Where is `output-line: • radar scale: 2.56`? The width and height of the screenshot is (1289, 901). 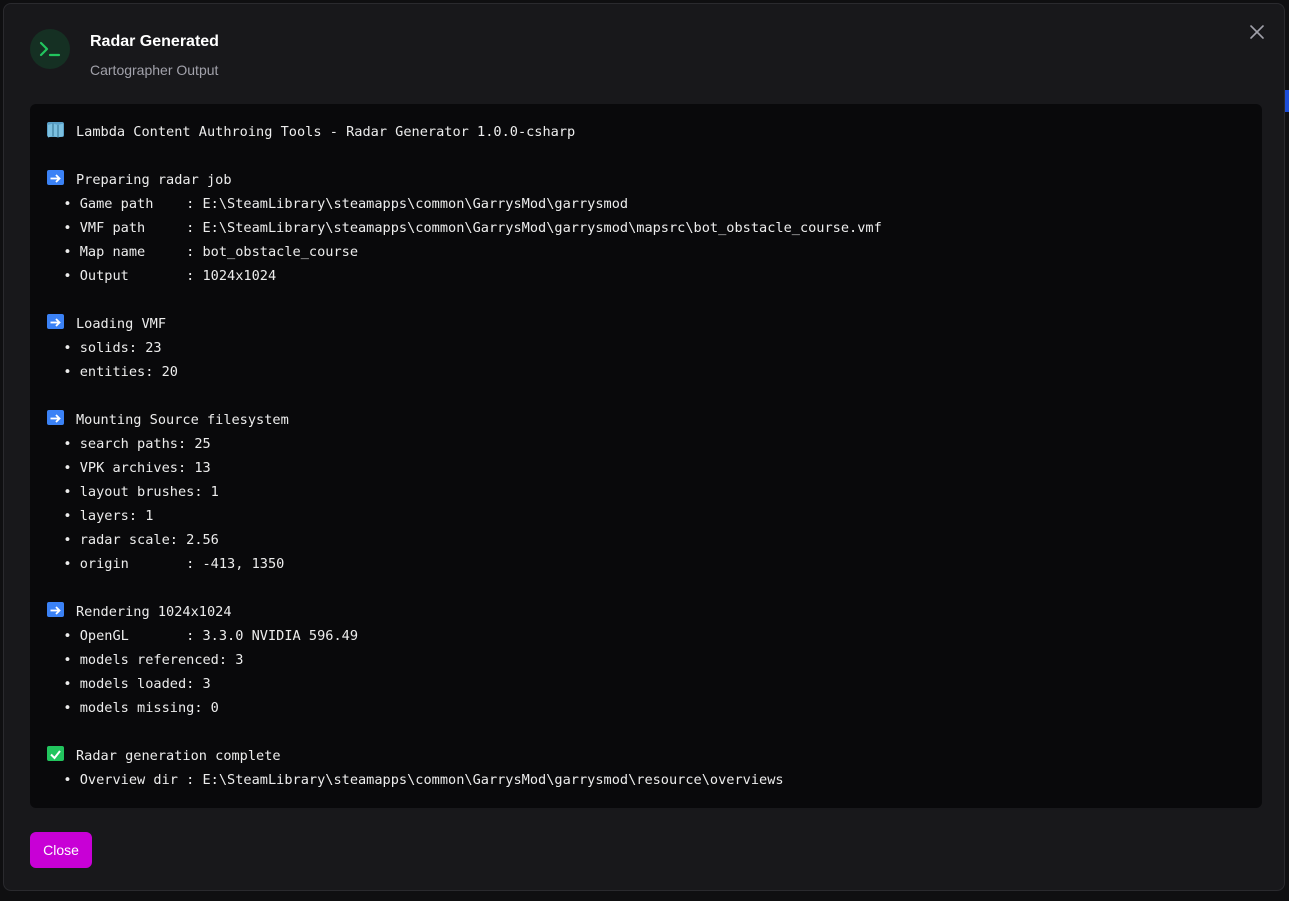 output-line: • radar scale: 2.56 is located at coordinates (654, 540).